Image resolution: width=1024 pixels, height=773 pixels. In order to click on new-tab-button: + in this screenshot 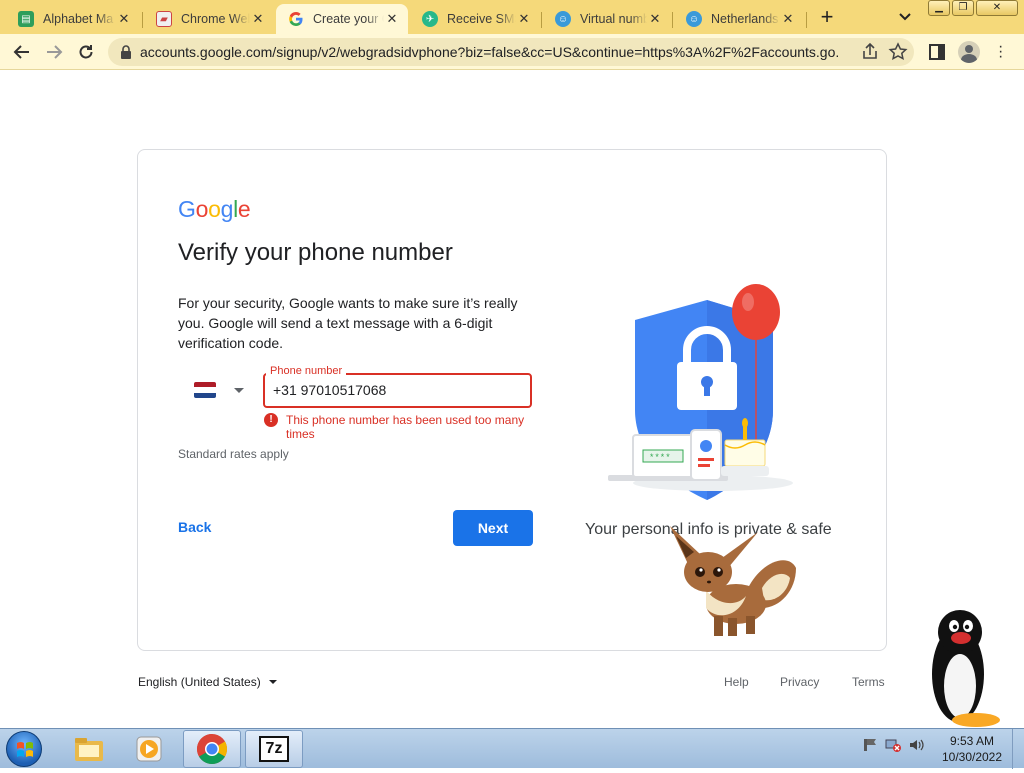, I will do `click(827, 18)`.